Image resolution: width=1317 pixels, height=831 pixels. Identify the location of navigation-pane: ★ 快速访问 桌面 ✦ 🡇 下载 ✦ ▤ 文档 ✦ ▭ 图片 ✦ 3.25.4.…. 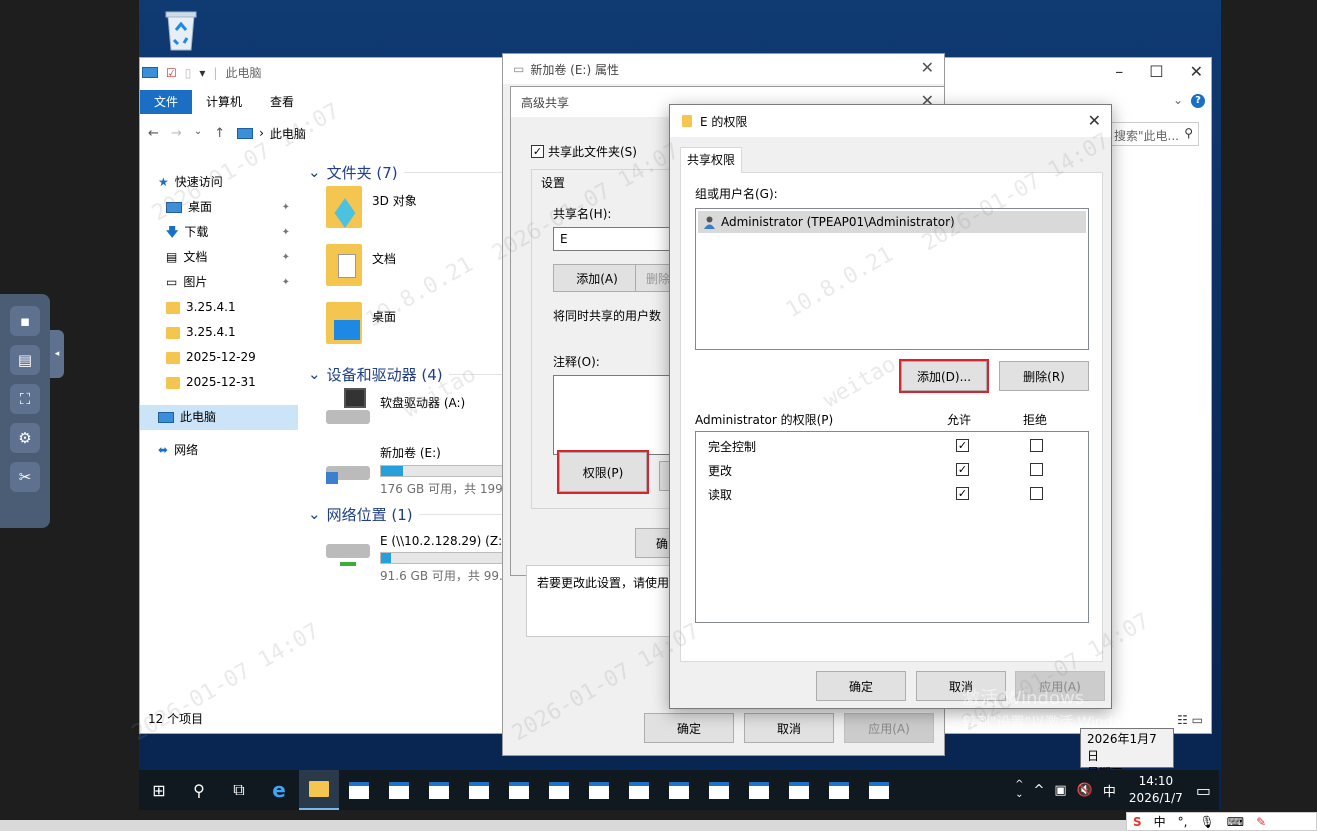
(219, 436).